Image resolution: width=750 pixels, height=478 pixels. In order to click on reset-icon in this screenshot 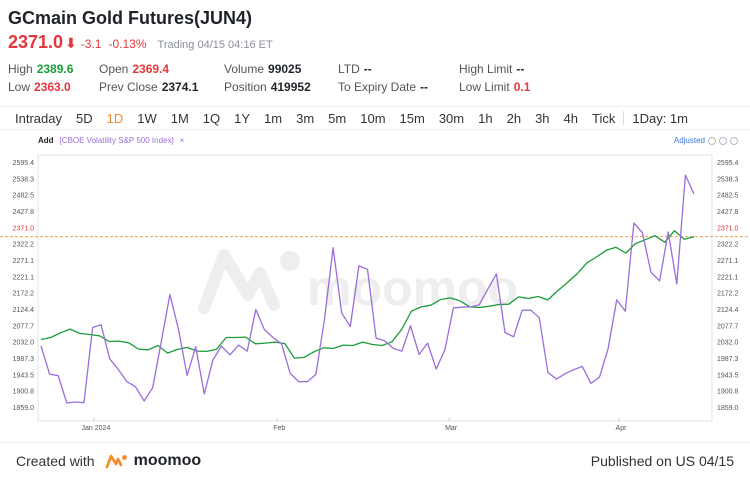, I will do `click(734, 140)`.